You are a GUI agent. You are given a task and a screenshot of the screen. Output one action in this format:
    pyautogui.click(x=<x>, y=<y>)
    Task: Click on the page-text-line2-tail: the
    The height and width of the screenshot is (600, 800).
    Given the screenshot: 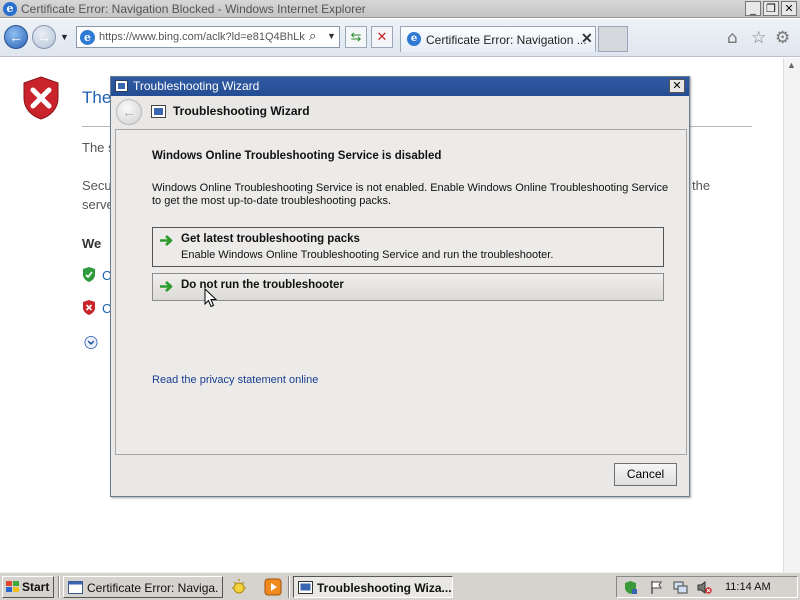 What is the action you would take?
    pyautogui.click(x=701, y=185)
    